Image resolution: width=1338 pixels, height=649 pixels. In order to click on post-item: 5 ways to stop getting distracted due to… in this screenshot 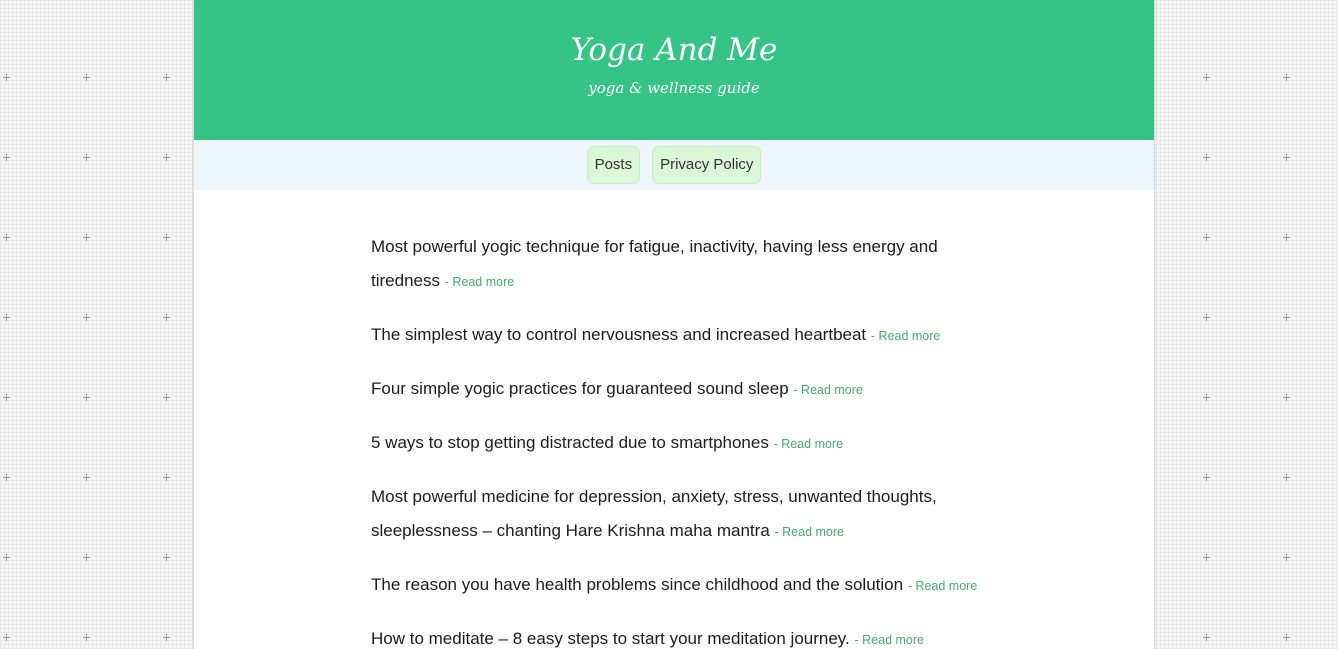, I will do `click(676, 443)`.